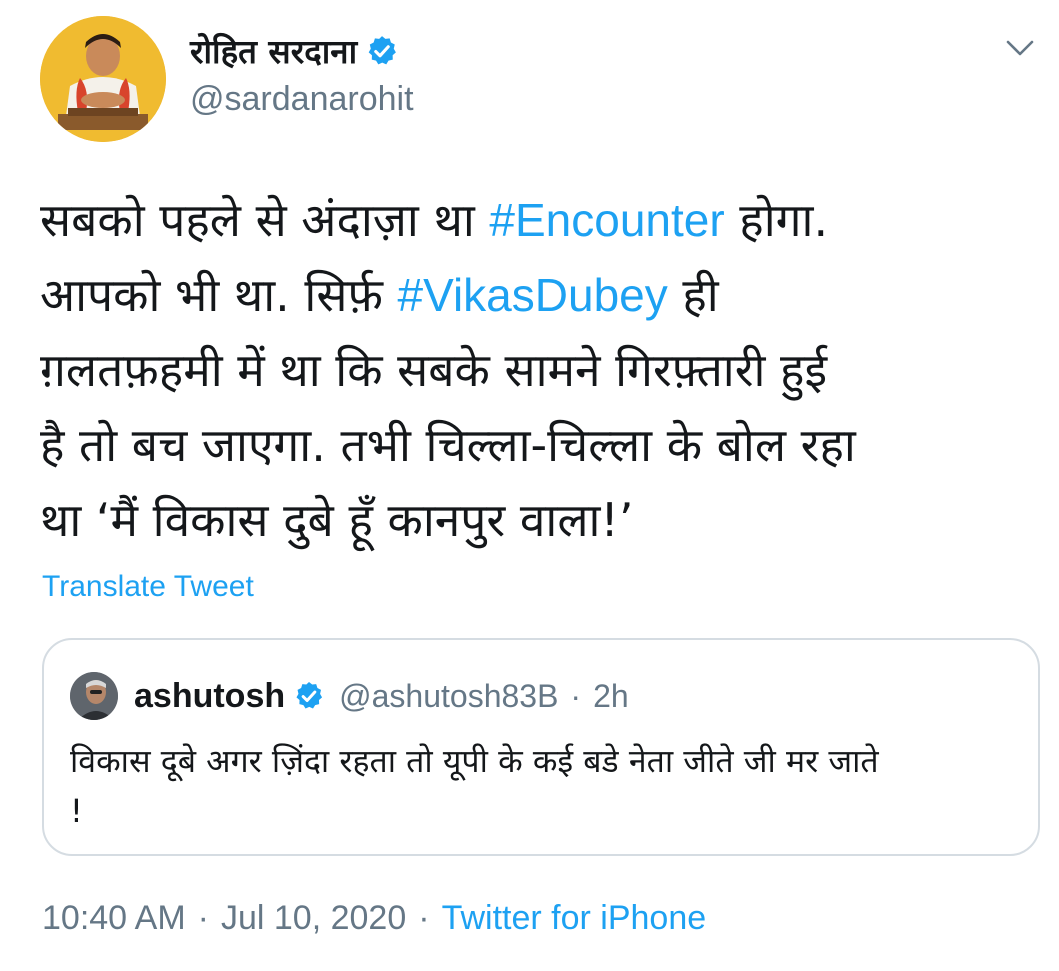  What do you see at coordinates (606, 220) in the screenshot?
I see `hashtag-link: #Encounter` at bounding box center [606, 220].